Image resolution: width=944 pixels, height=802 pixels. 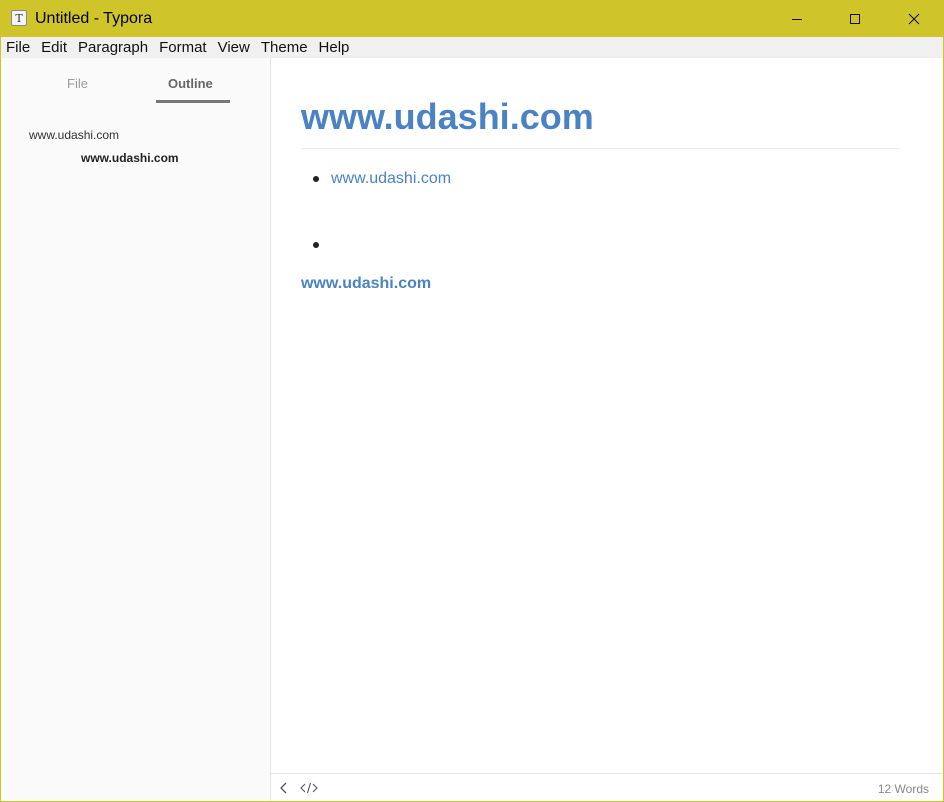 I want to click on list-bullet, so click(x=316, y=179).